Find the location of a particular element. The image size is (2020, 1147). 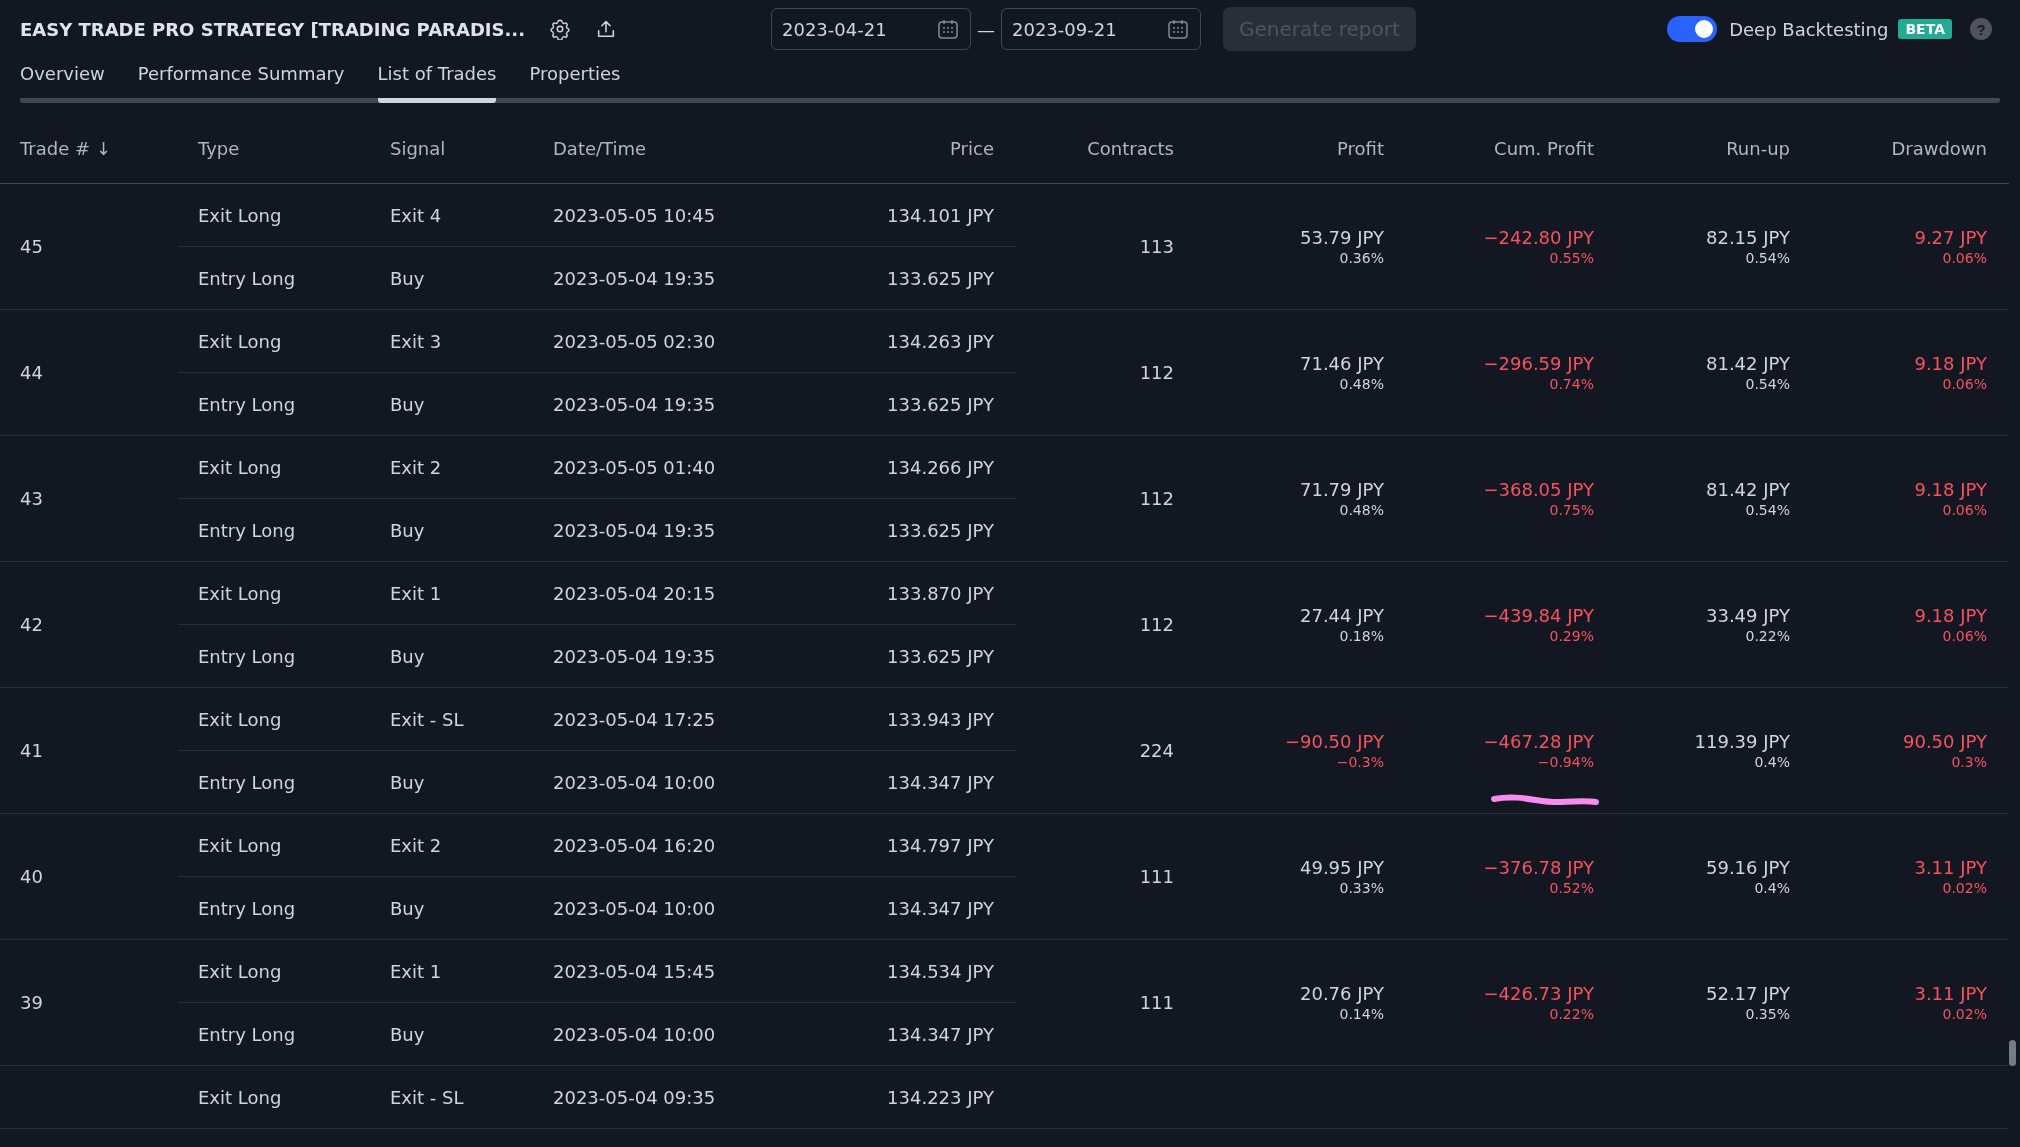

percent-value: 0.14% is located at coordinates (1361, 1014).